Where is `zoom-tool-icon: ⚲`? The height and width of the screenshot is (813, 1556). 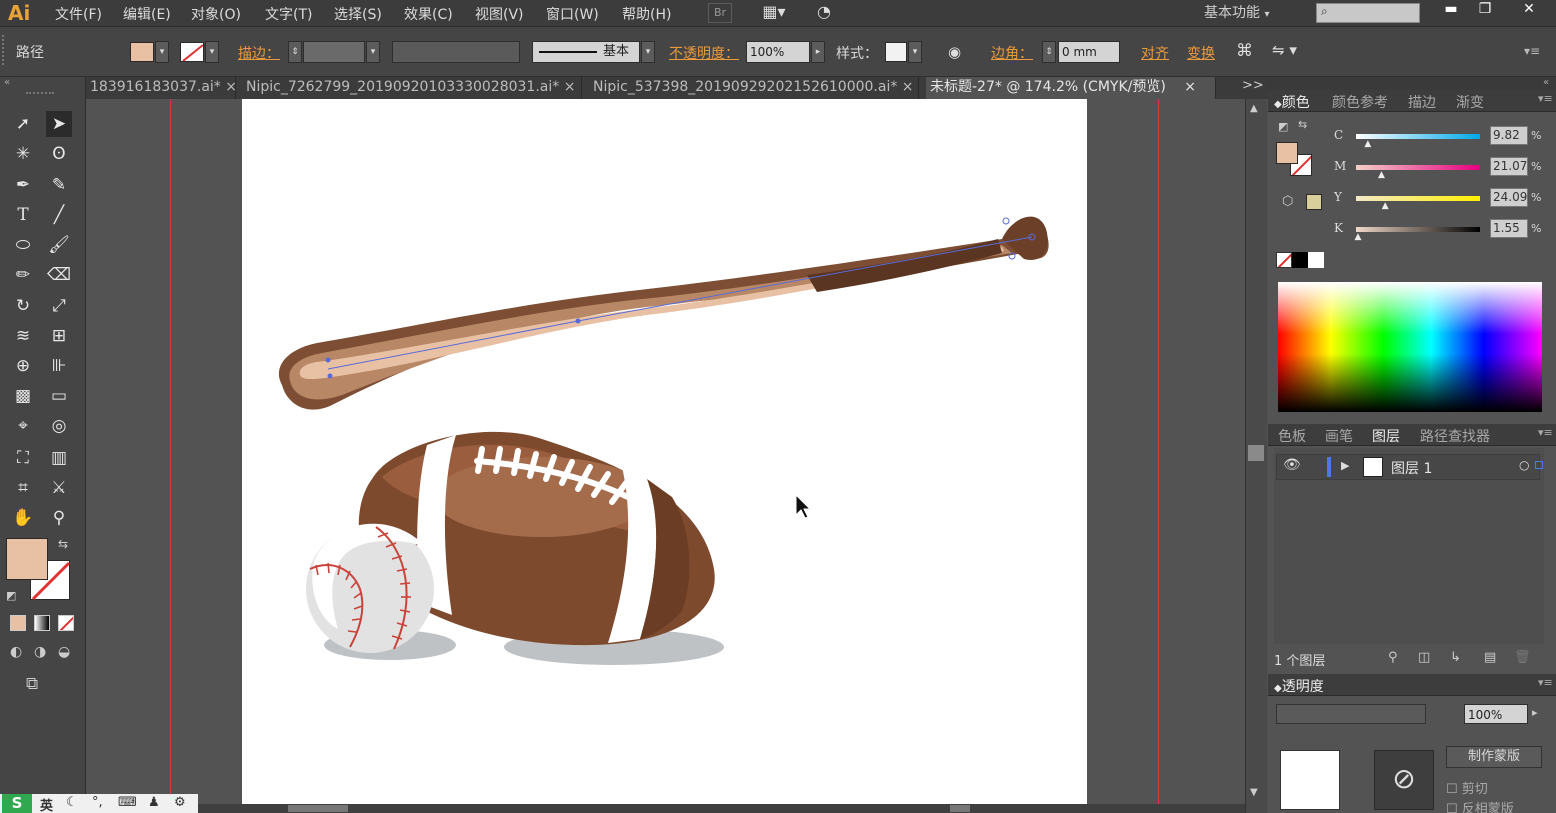 zoom-tool-icon: ⚲ is located at coordinates (59, 518).